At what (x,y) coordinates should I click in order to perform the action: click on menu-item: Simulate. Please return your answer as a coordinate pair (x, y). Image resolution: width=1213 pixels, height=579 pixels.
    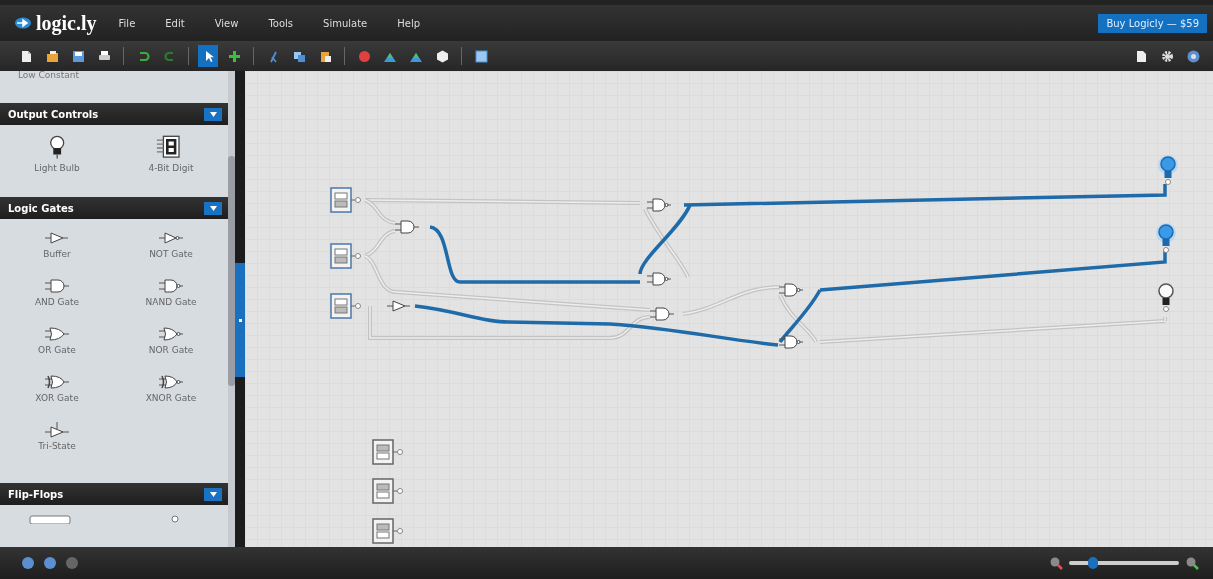
    Looking at the image, I should click on (345, 23).